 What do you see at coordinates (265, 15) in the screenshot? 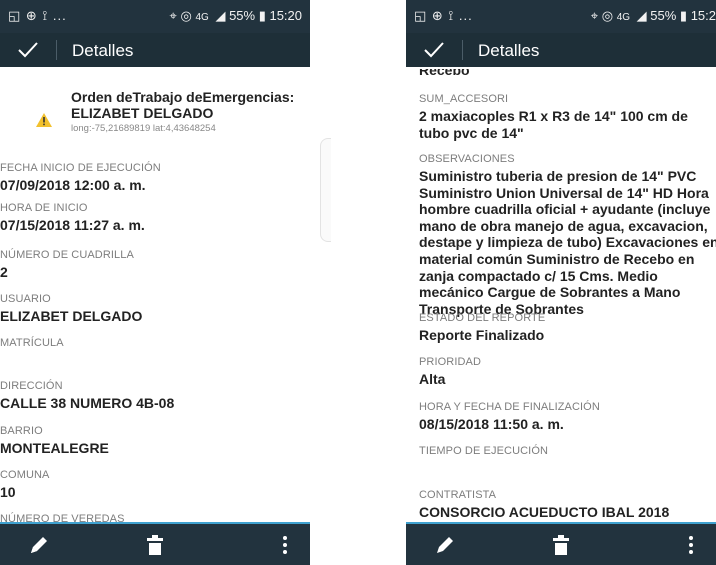
I see `battery-time: 55% ▮ 15:20` at bounding box center [265, 15].